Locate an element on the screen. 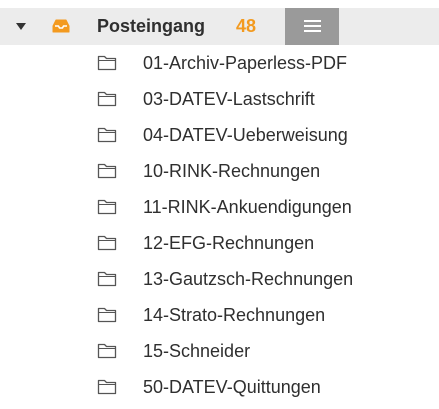 The width and height of the screenshot is (439, 409). folder-label: 11-RINK-Ankuendigungen is located at coordinates (247, 207).